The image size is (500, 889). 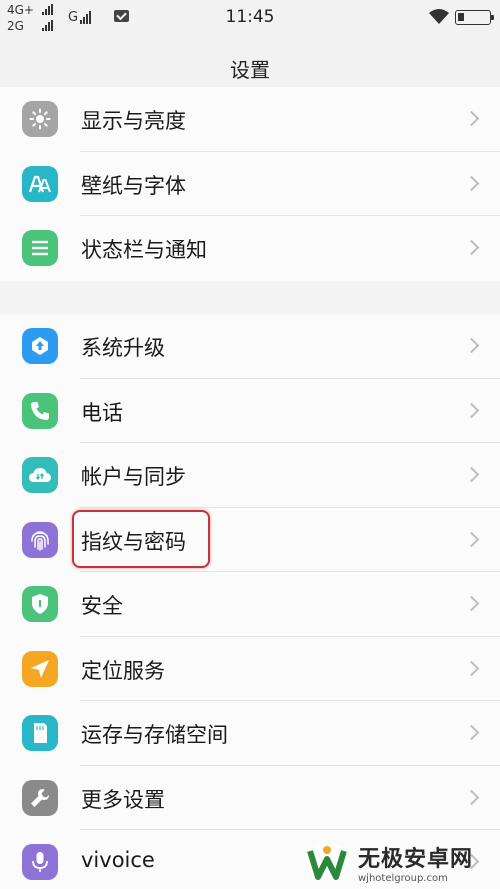 What do you see at coordinates (250, 475) in the screenshot?
I see `settings-item-account-sync: 帐户与同步` at bounding box center [250, 475].